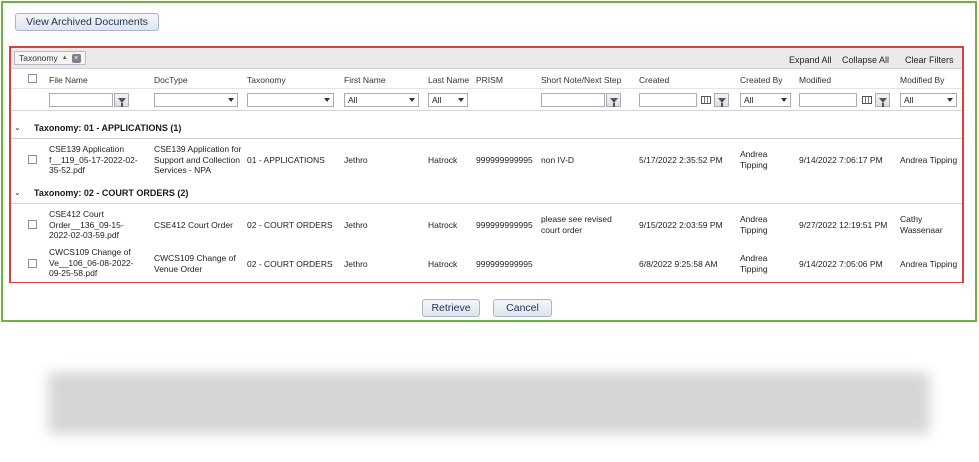 This screenshot has height=462, width=979. I want to click on column-header-doctype: DocType, so click(171, 80).